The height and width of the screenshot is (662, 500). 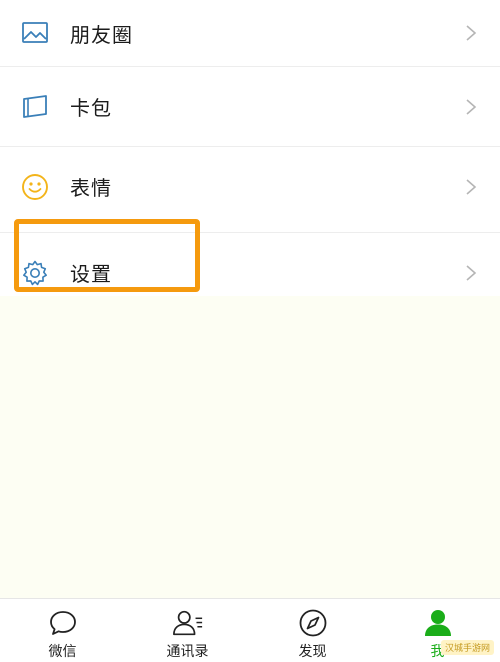 I want to click on contacts-icon, so click(x=188, y=623).